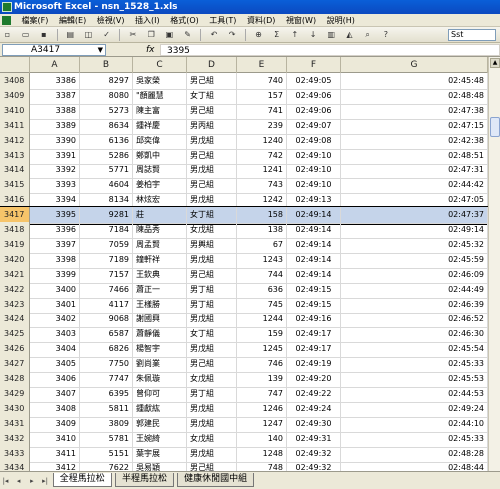  What do you see at coordinates (15, 65) in the screenshot?
I see `select-all-corner` at bounding box center [15, 65].